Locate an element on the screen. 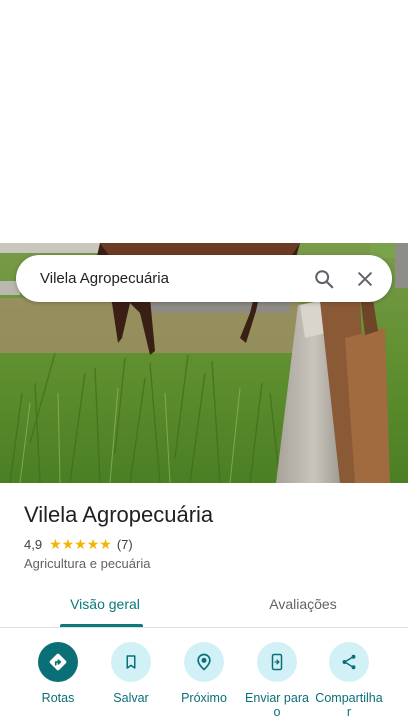 This screenshot has width=408, height=726. share-icon is located at coordinates (349, 662).